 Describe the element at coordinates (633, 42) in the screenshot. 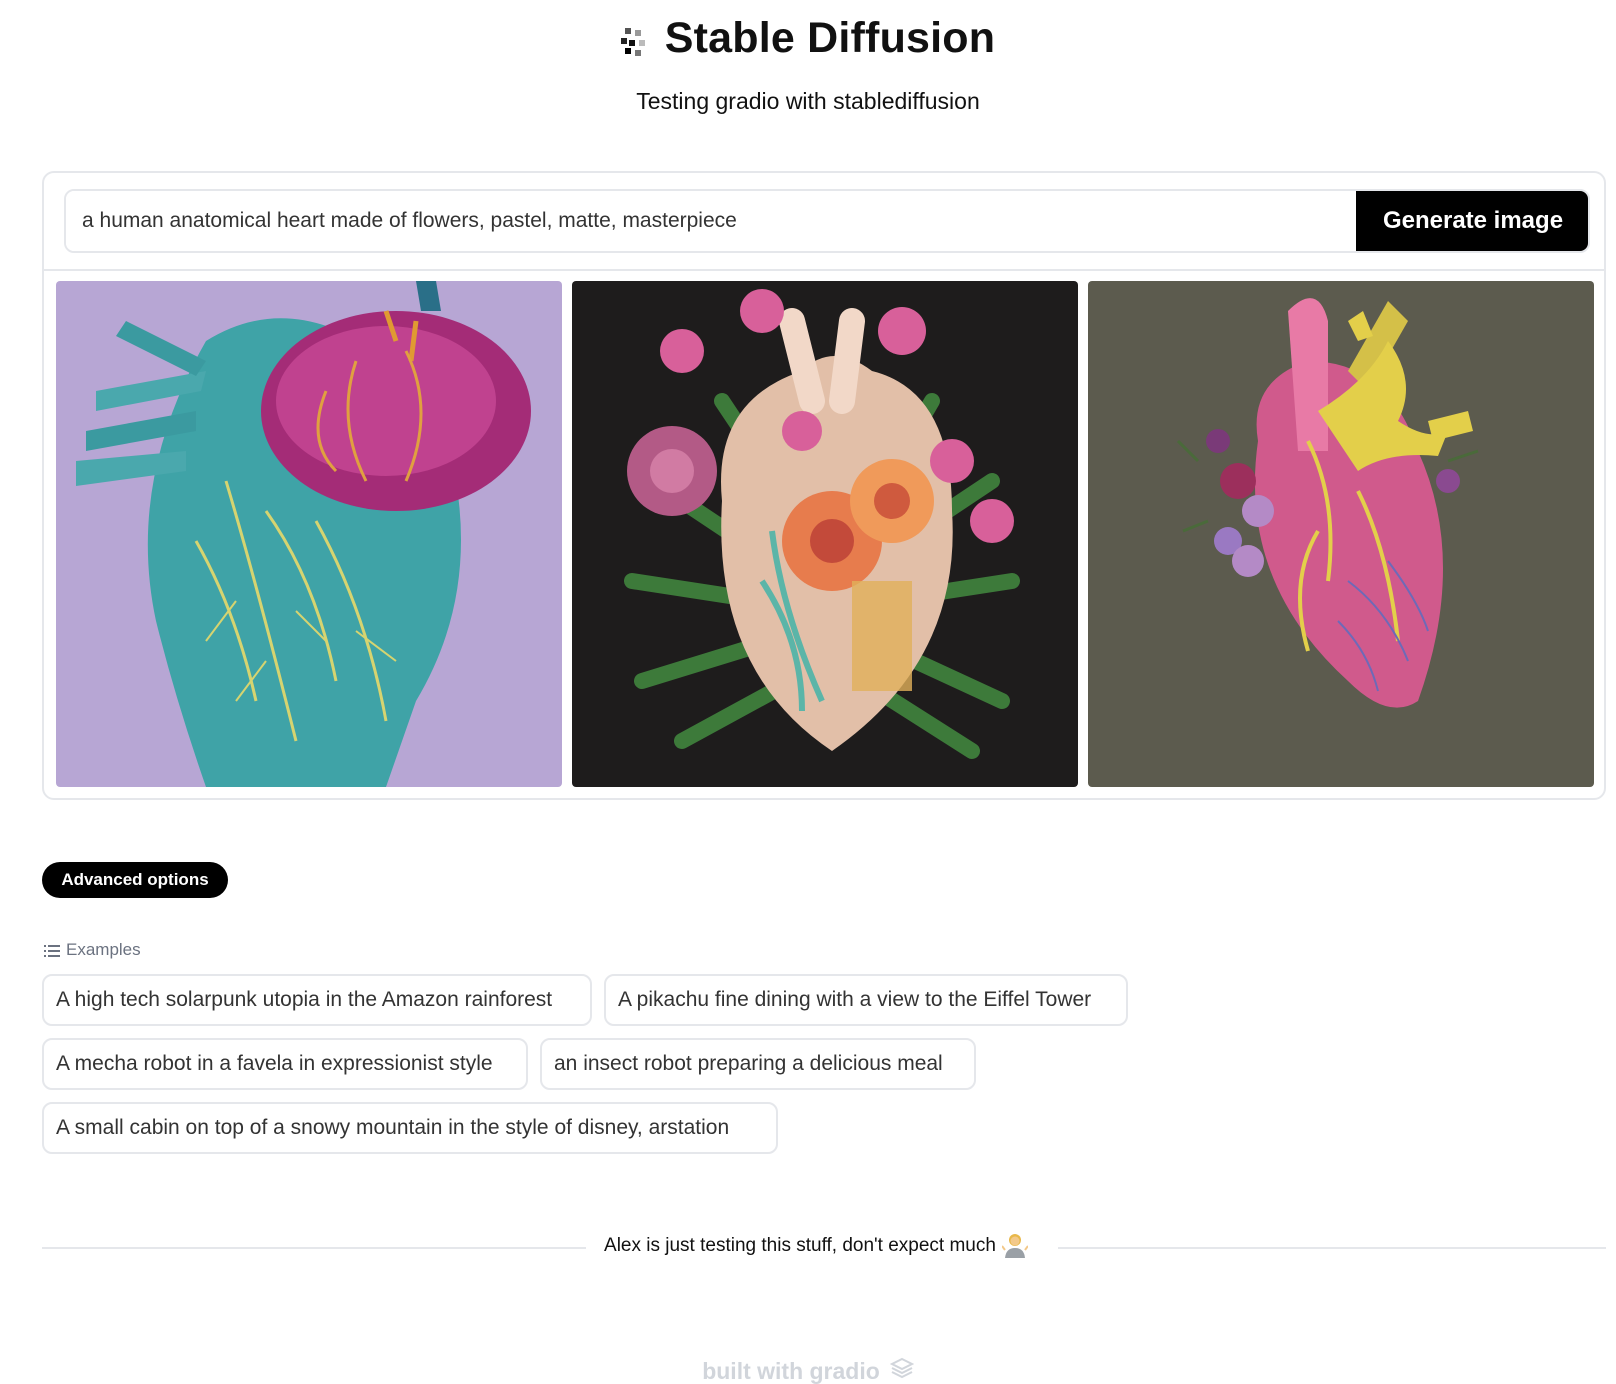

I see `pixel-logo-icon` at that location.